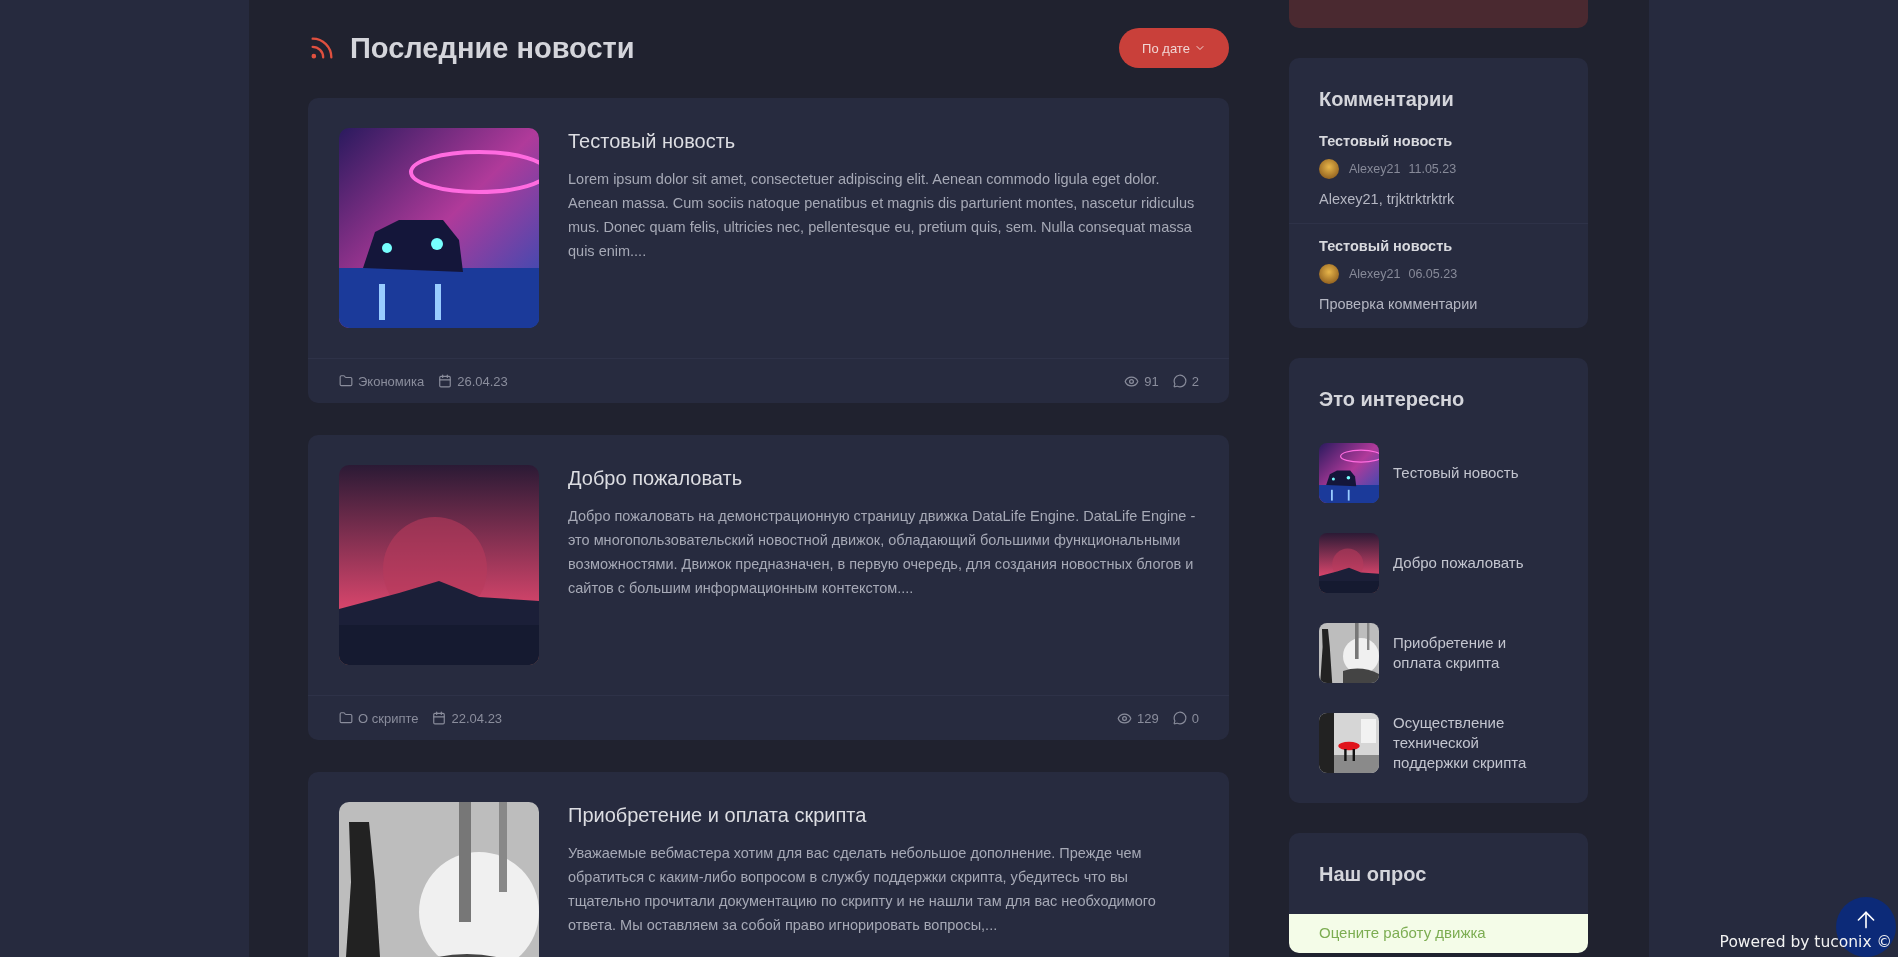  I want to click on widget-title: Наш опрос, so click(1373, 874).